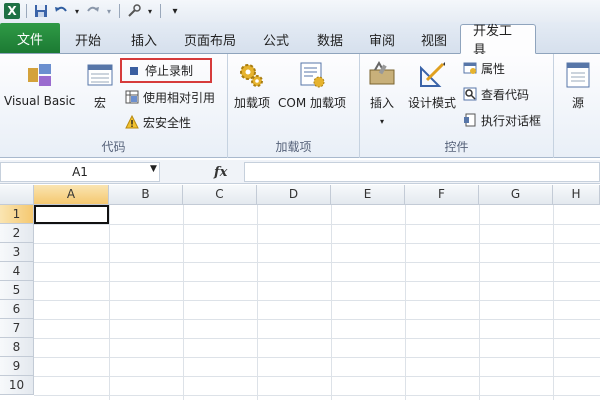 Image resolution: width=600 pixels, height=400 pixels. I want to click on group-addins: 加载项 COM 加载项 加载项, so click(294, 106).